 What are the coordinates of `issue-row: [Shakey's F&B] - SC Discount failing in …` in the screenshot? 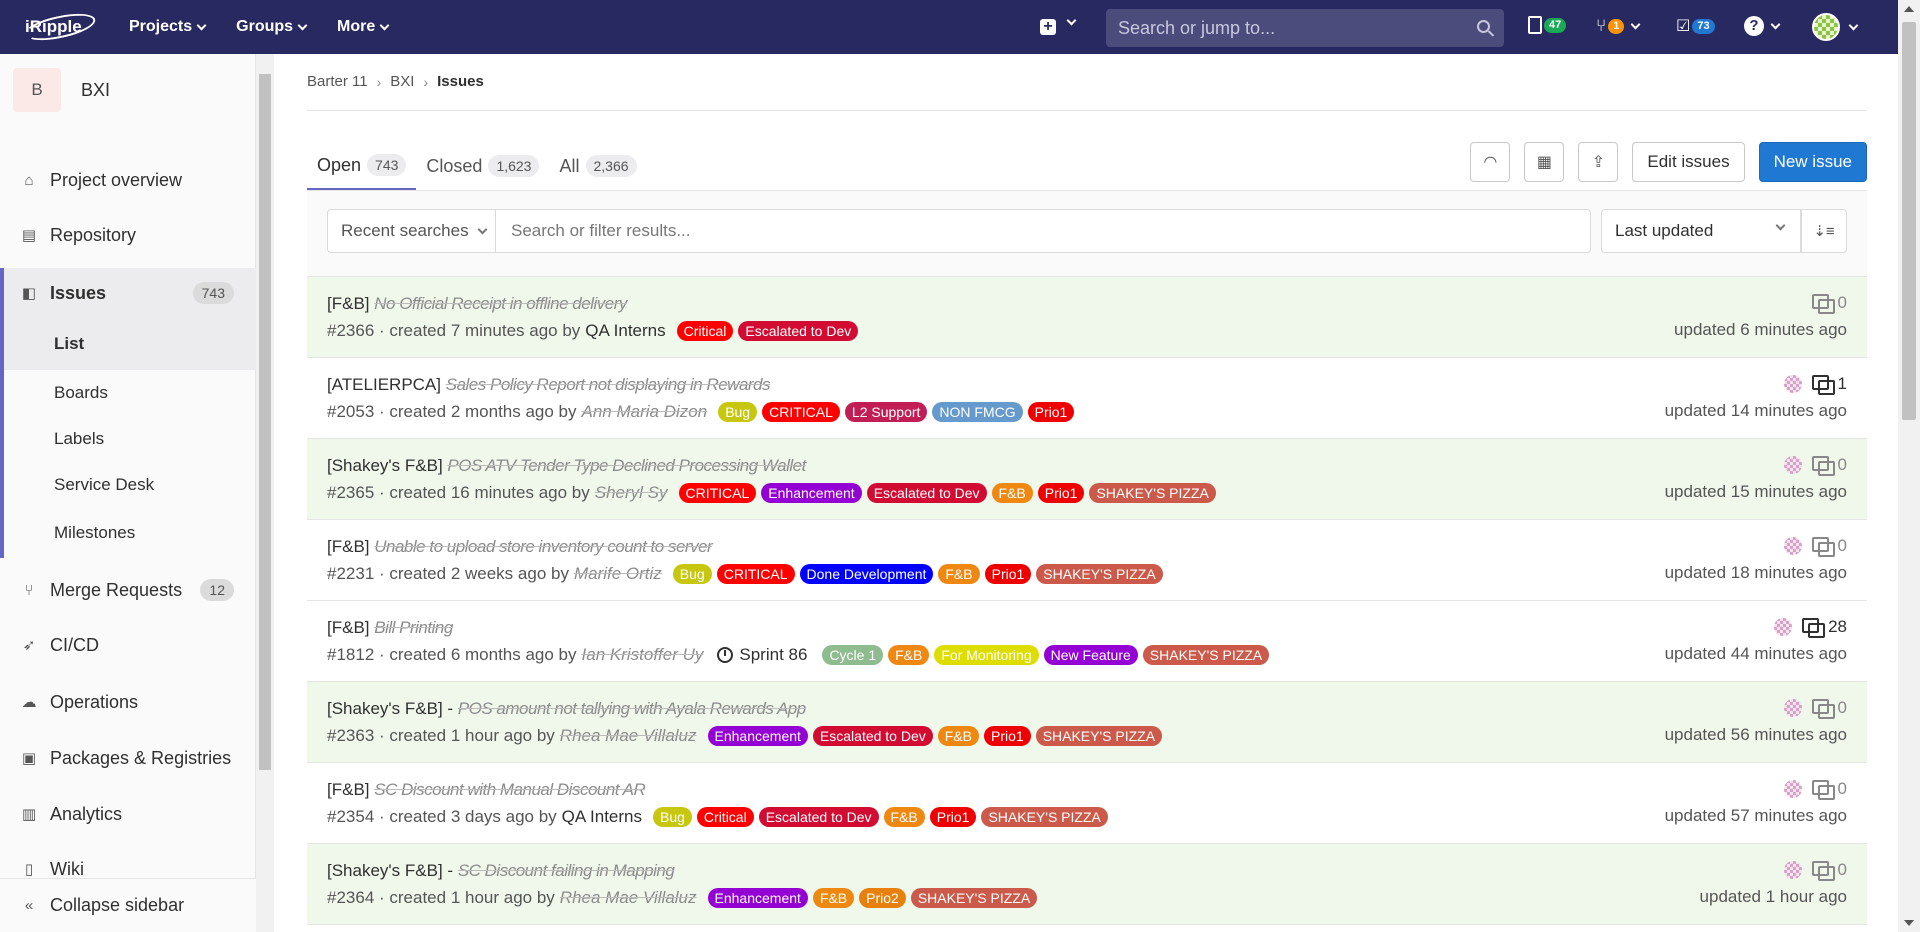 It's located at (1087, 884).